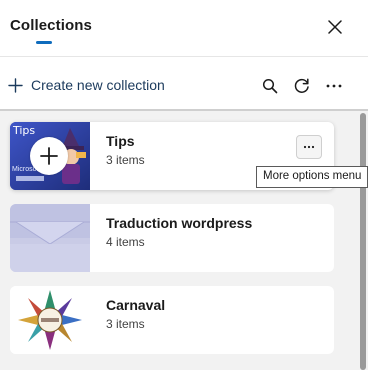 This screenshot has height=370, width=368. I want to click on title-underline, so click(44, 42).